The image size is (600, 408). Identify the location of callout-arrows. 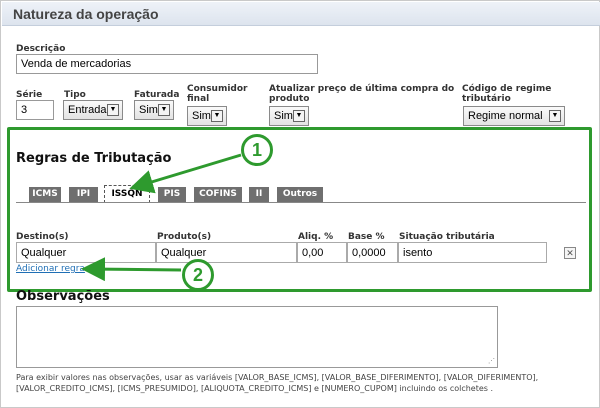
(161, 217).